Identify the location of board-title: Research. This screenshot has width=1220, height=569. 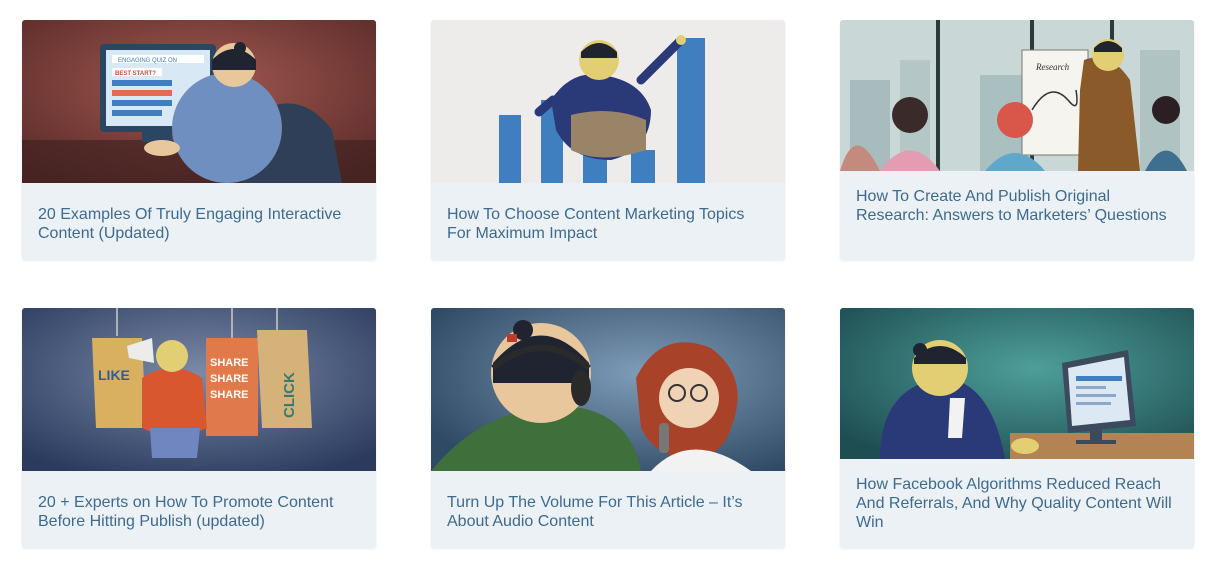
(1052, 67).